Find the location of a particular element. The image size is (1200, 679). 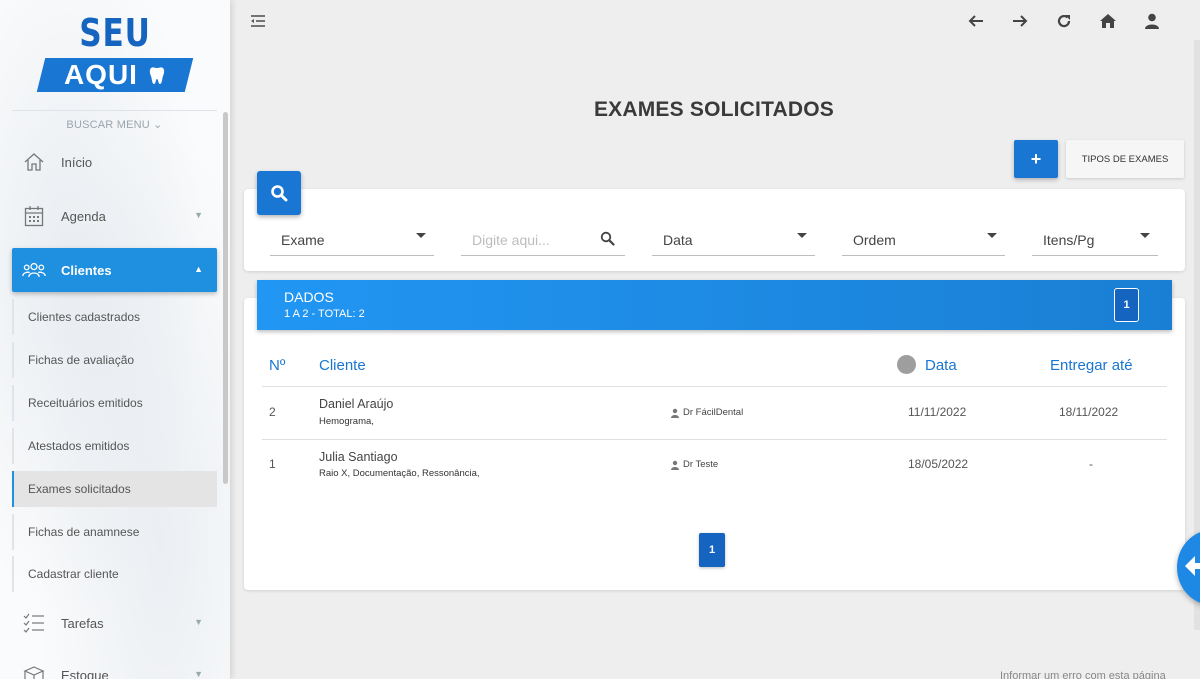

deliver-date: 18/11/2022 is located at coordinates (1089, 412).